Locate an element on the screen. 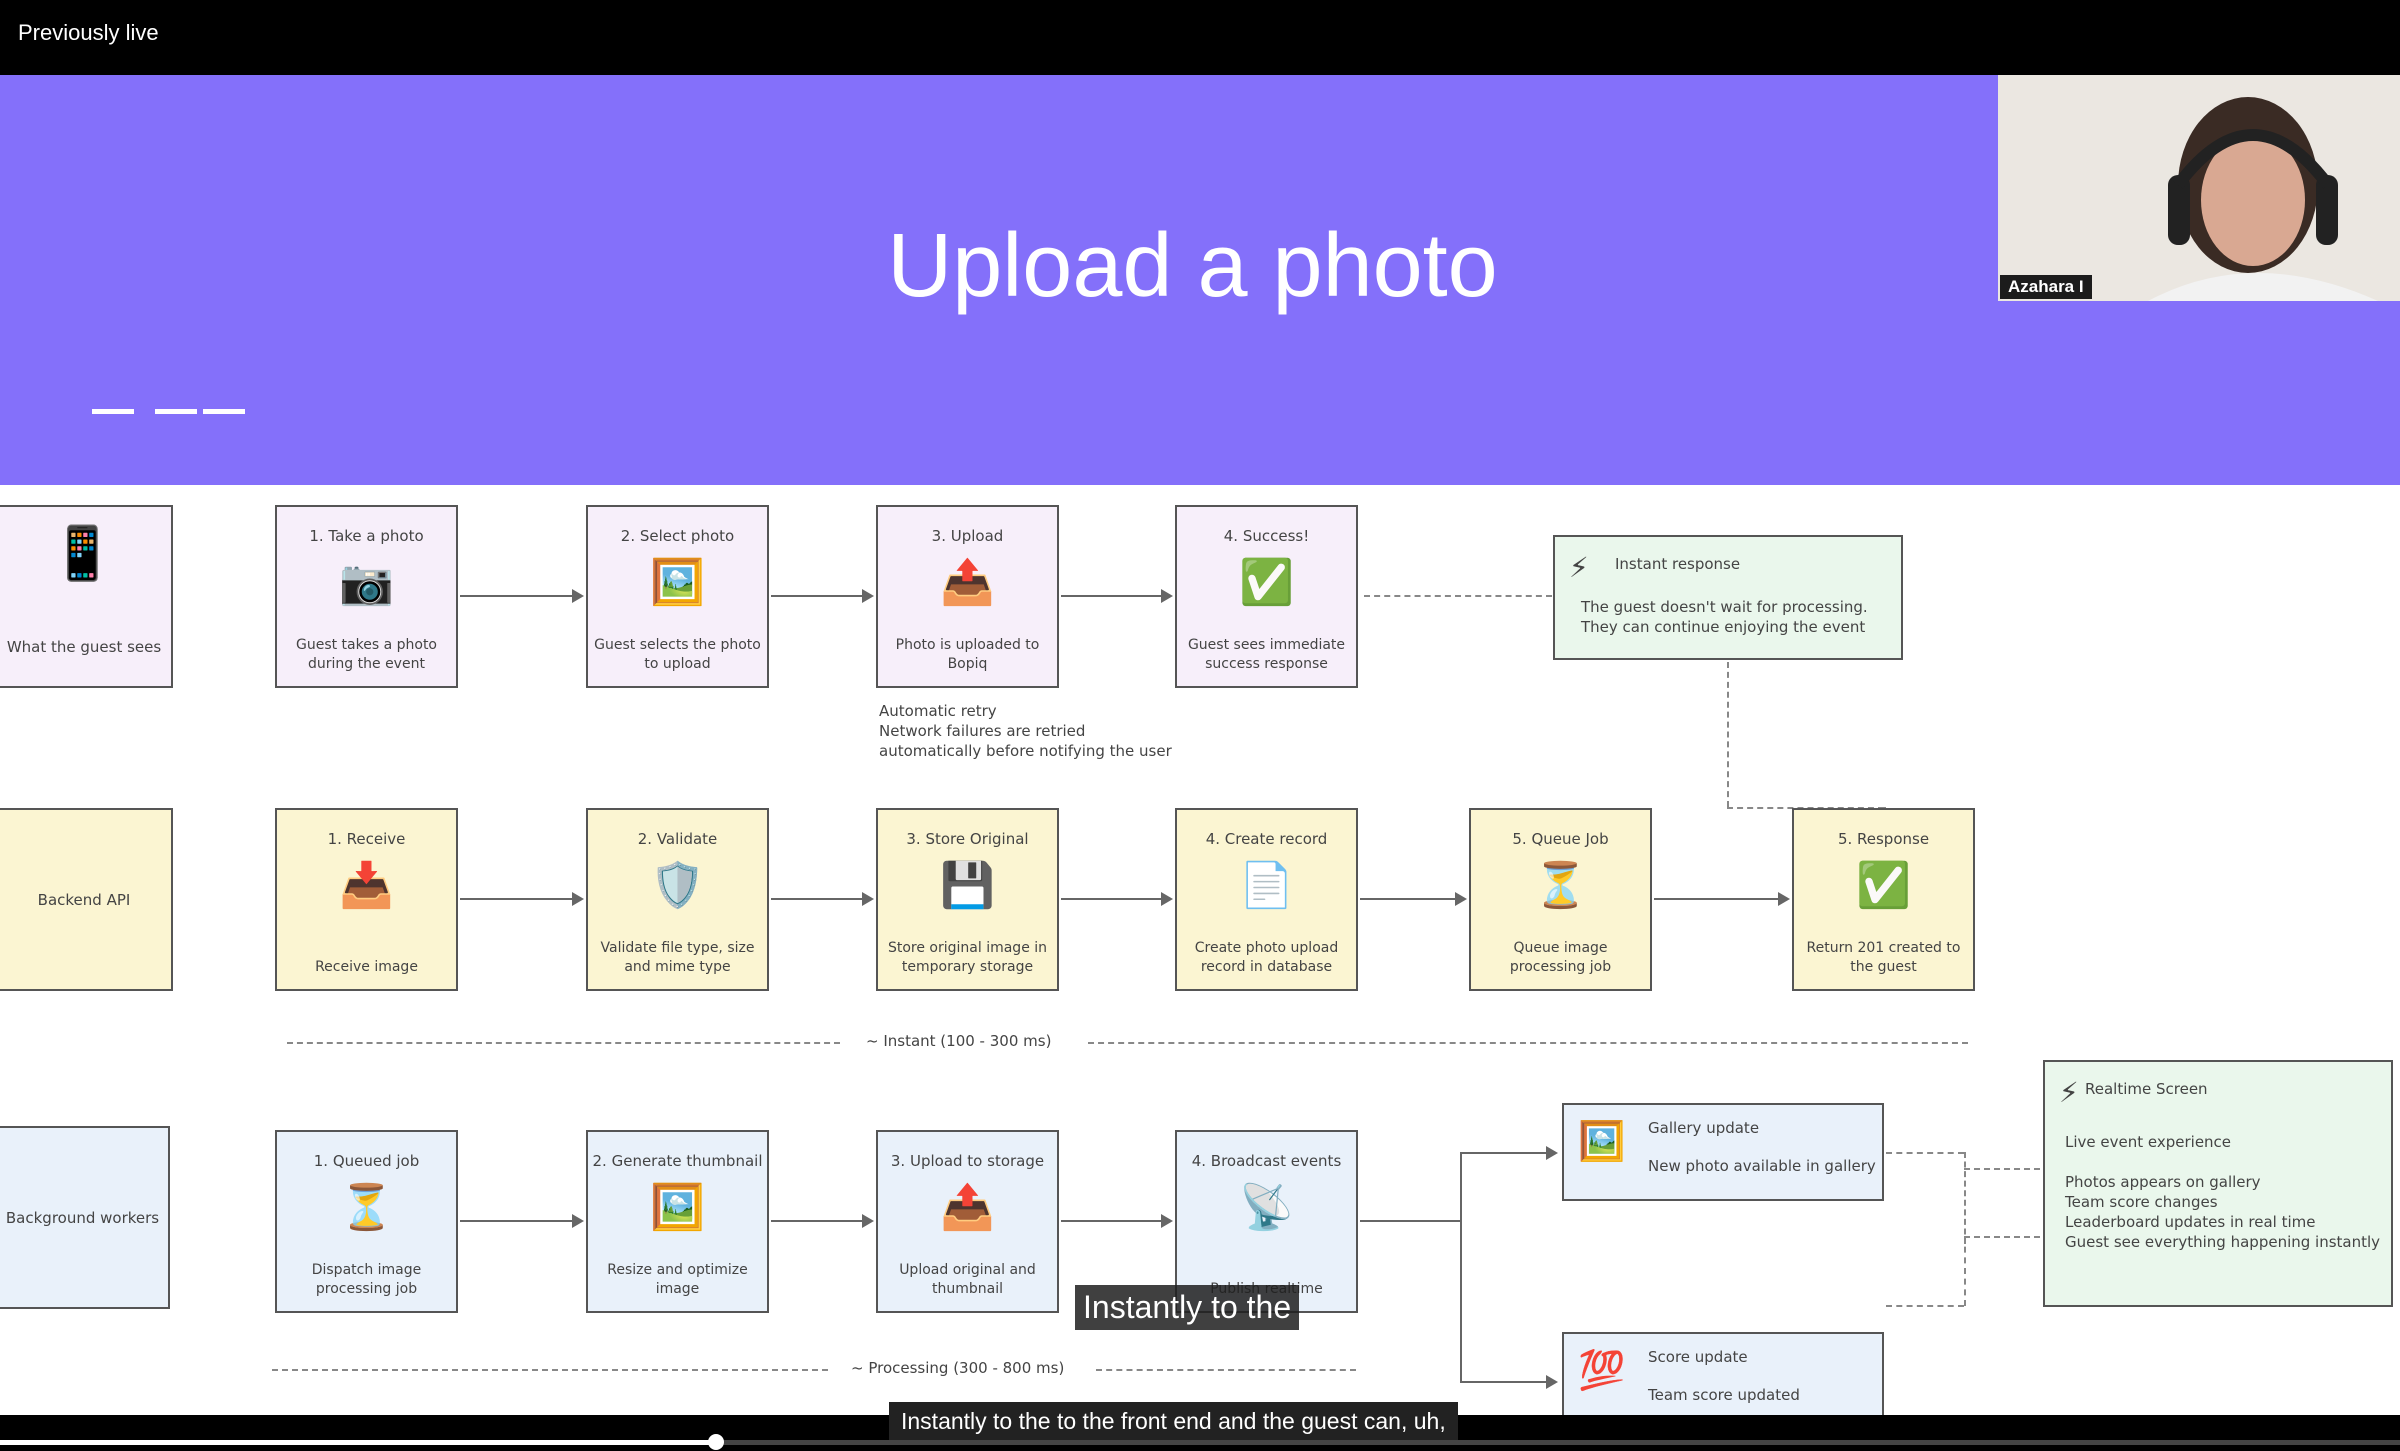 The image size is (2400, 1451). participant-name: Azahara I is located at coordinates (2046, 287).